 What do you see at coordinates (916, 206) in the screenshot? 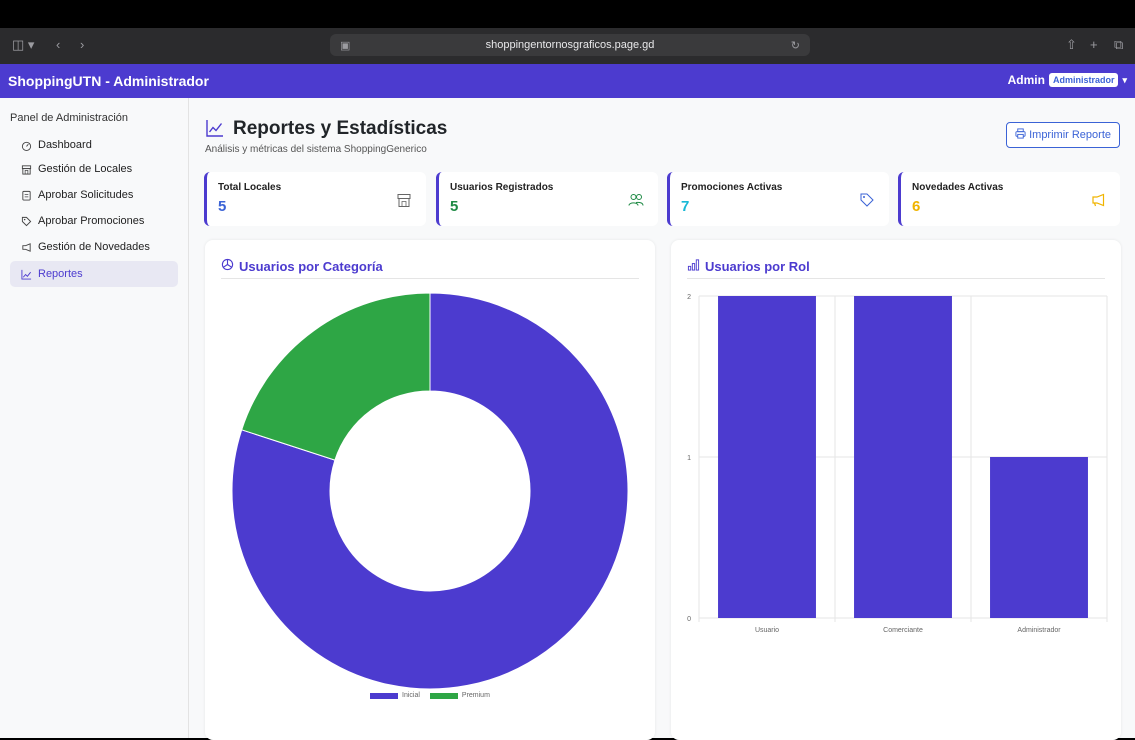
I see `stat-value: 6` at bounding box center [916, 206].